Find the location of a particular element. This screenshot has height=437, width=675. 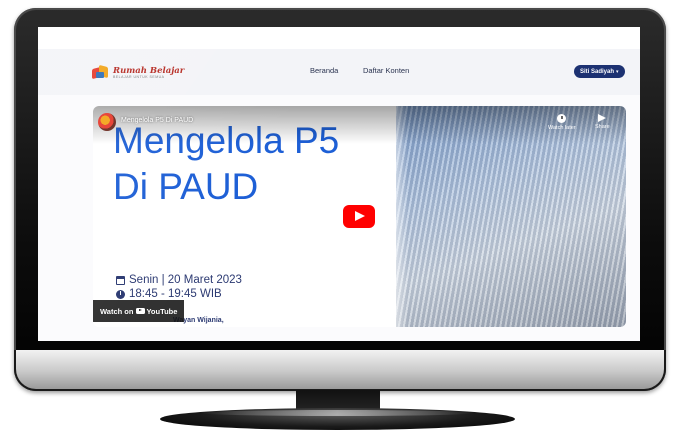

nav-link-beranda: Beranda is located at coordinates (324, 70).